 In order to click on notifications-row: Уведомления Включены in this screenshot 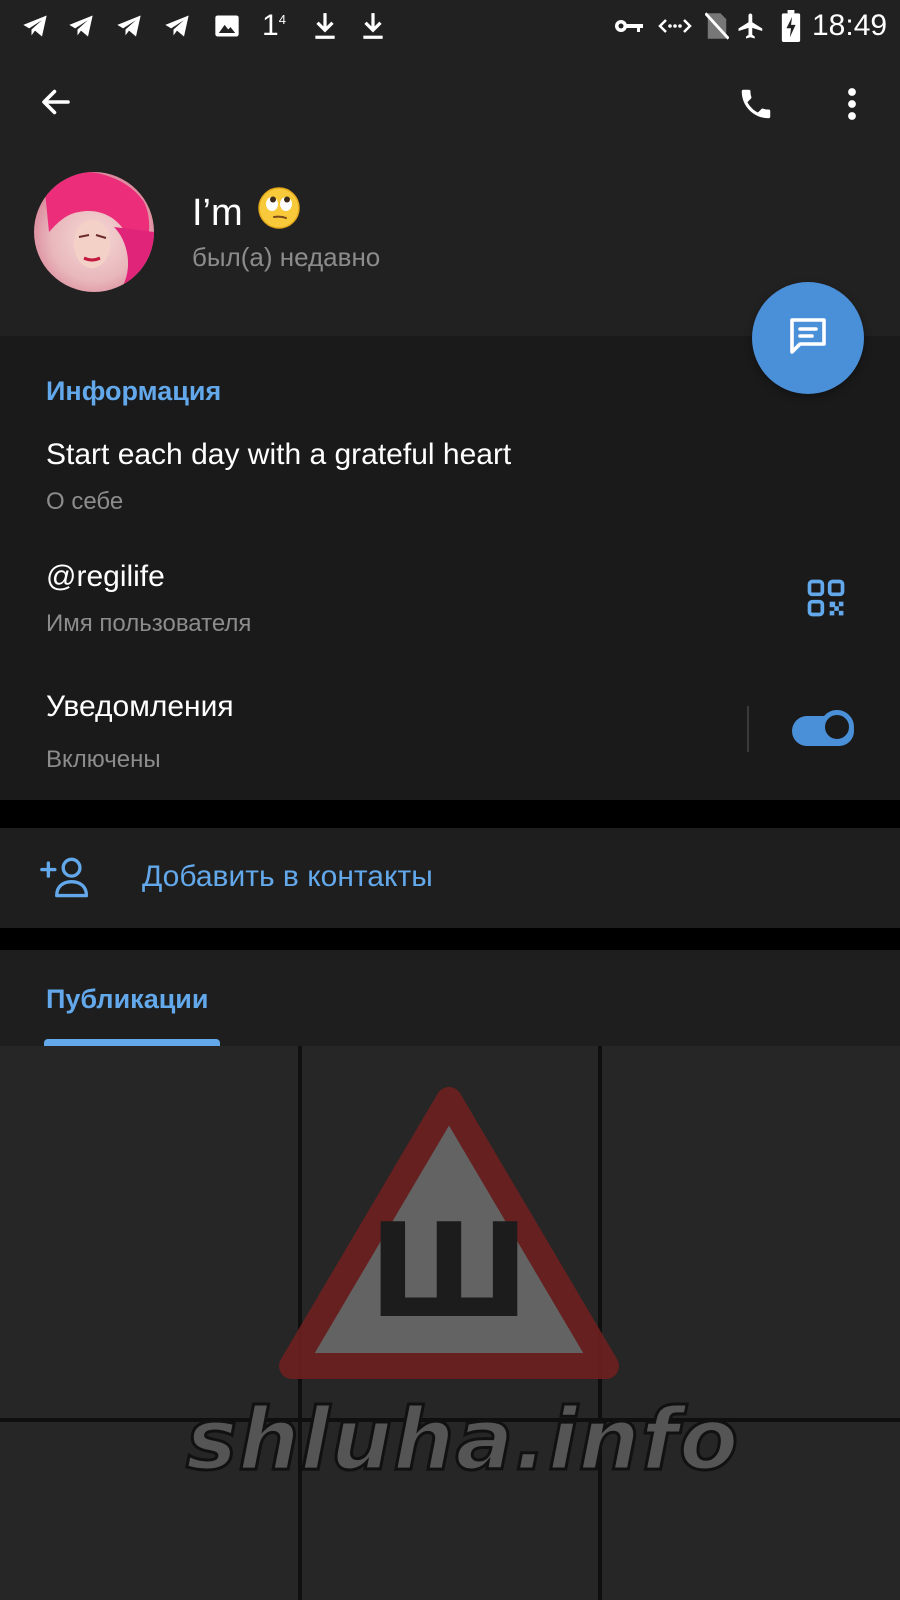, I will do `click(370, 731)`.